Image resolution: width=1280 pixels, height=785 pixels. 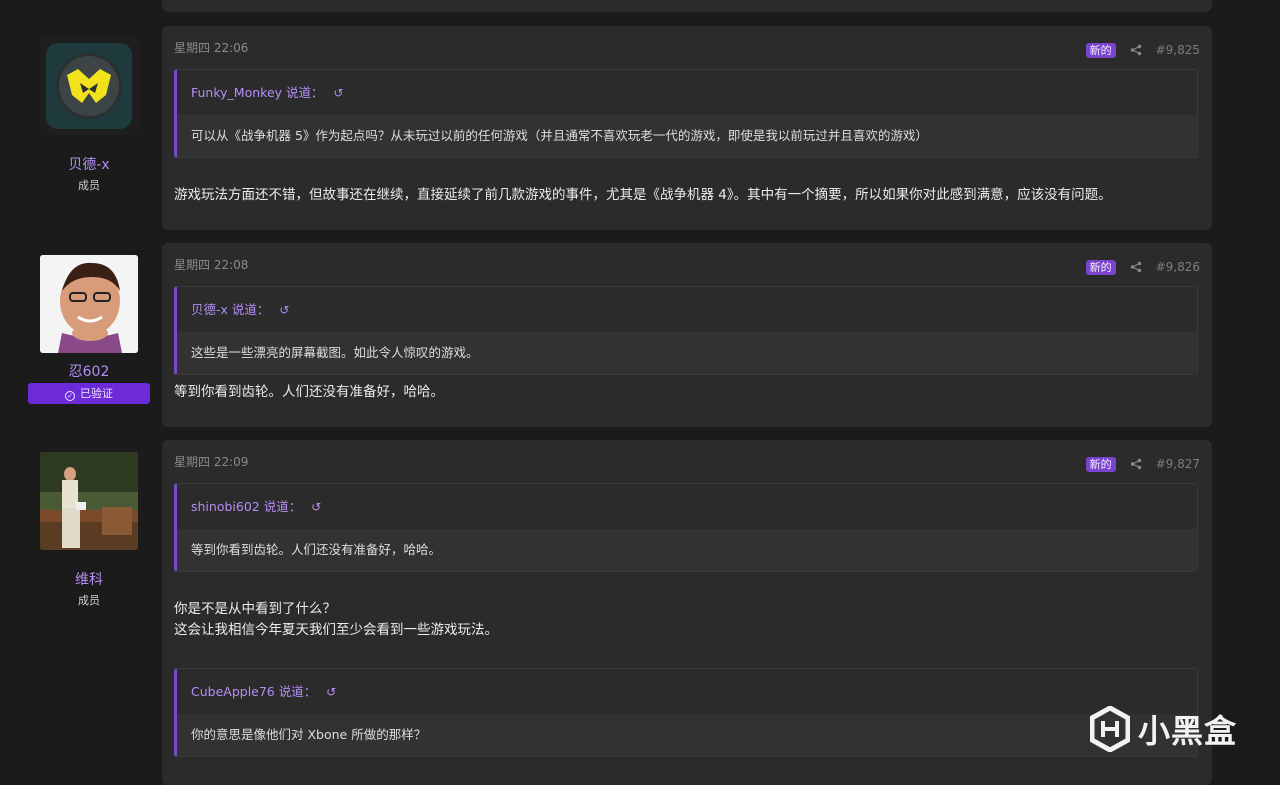 What do you see at coordinates (687, 735) in the screenshot?
I see `quote-text: 你的意思是像他们对 Xbone 所做的那样？` at bounding box center [687, 735].